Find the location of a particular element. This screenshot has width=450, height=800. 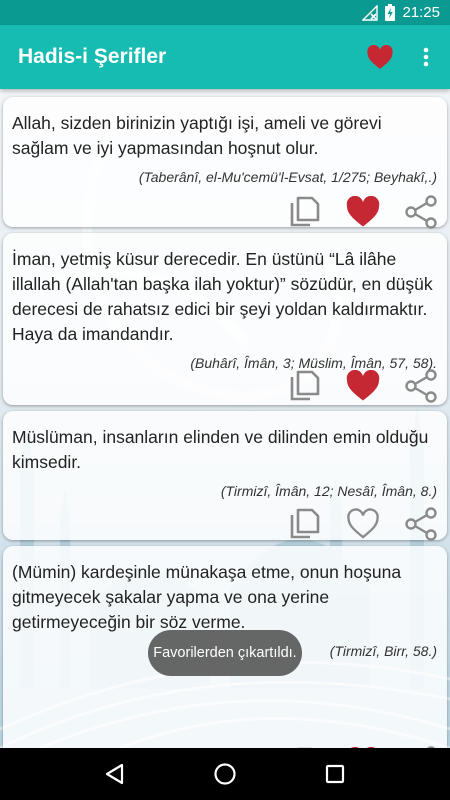

heart-icon is located at coordinates (380, 56).